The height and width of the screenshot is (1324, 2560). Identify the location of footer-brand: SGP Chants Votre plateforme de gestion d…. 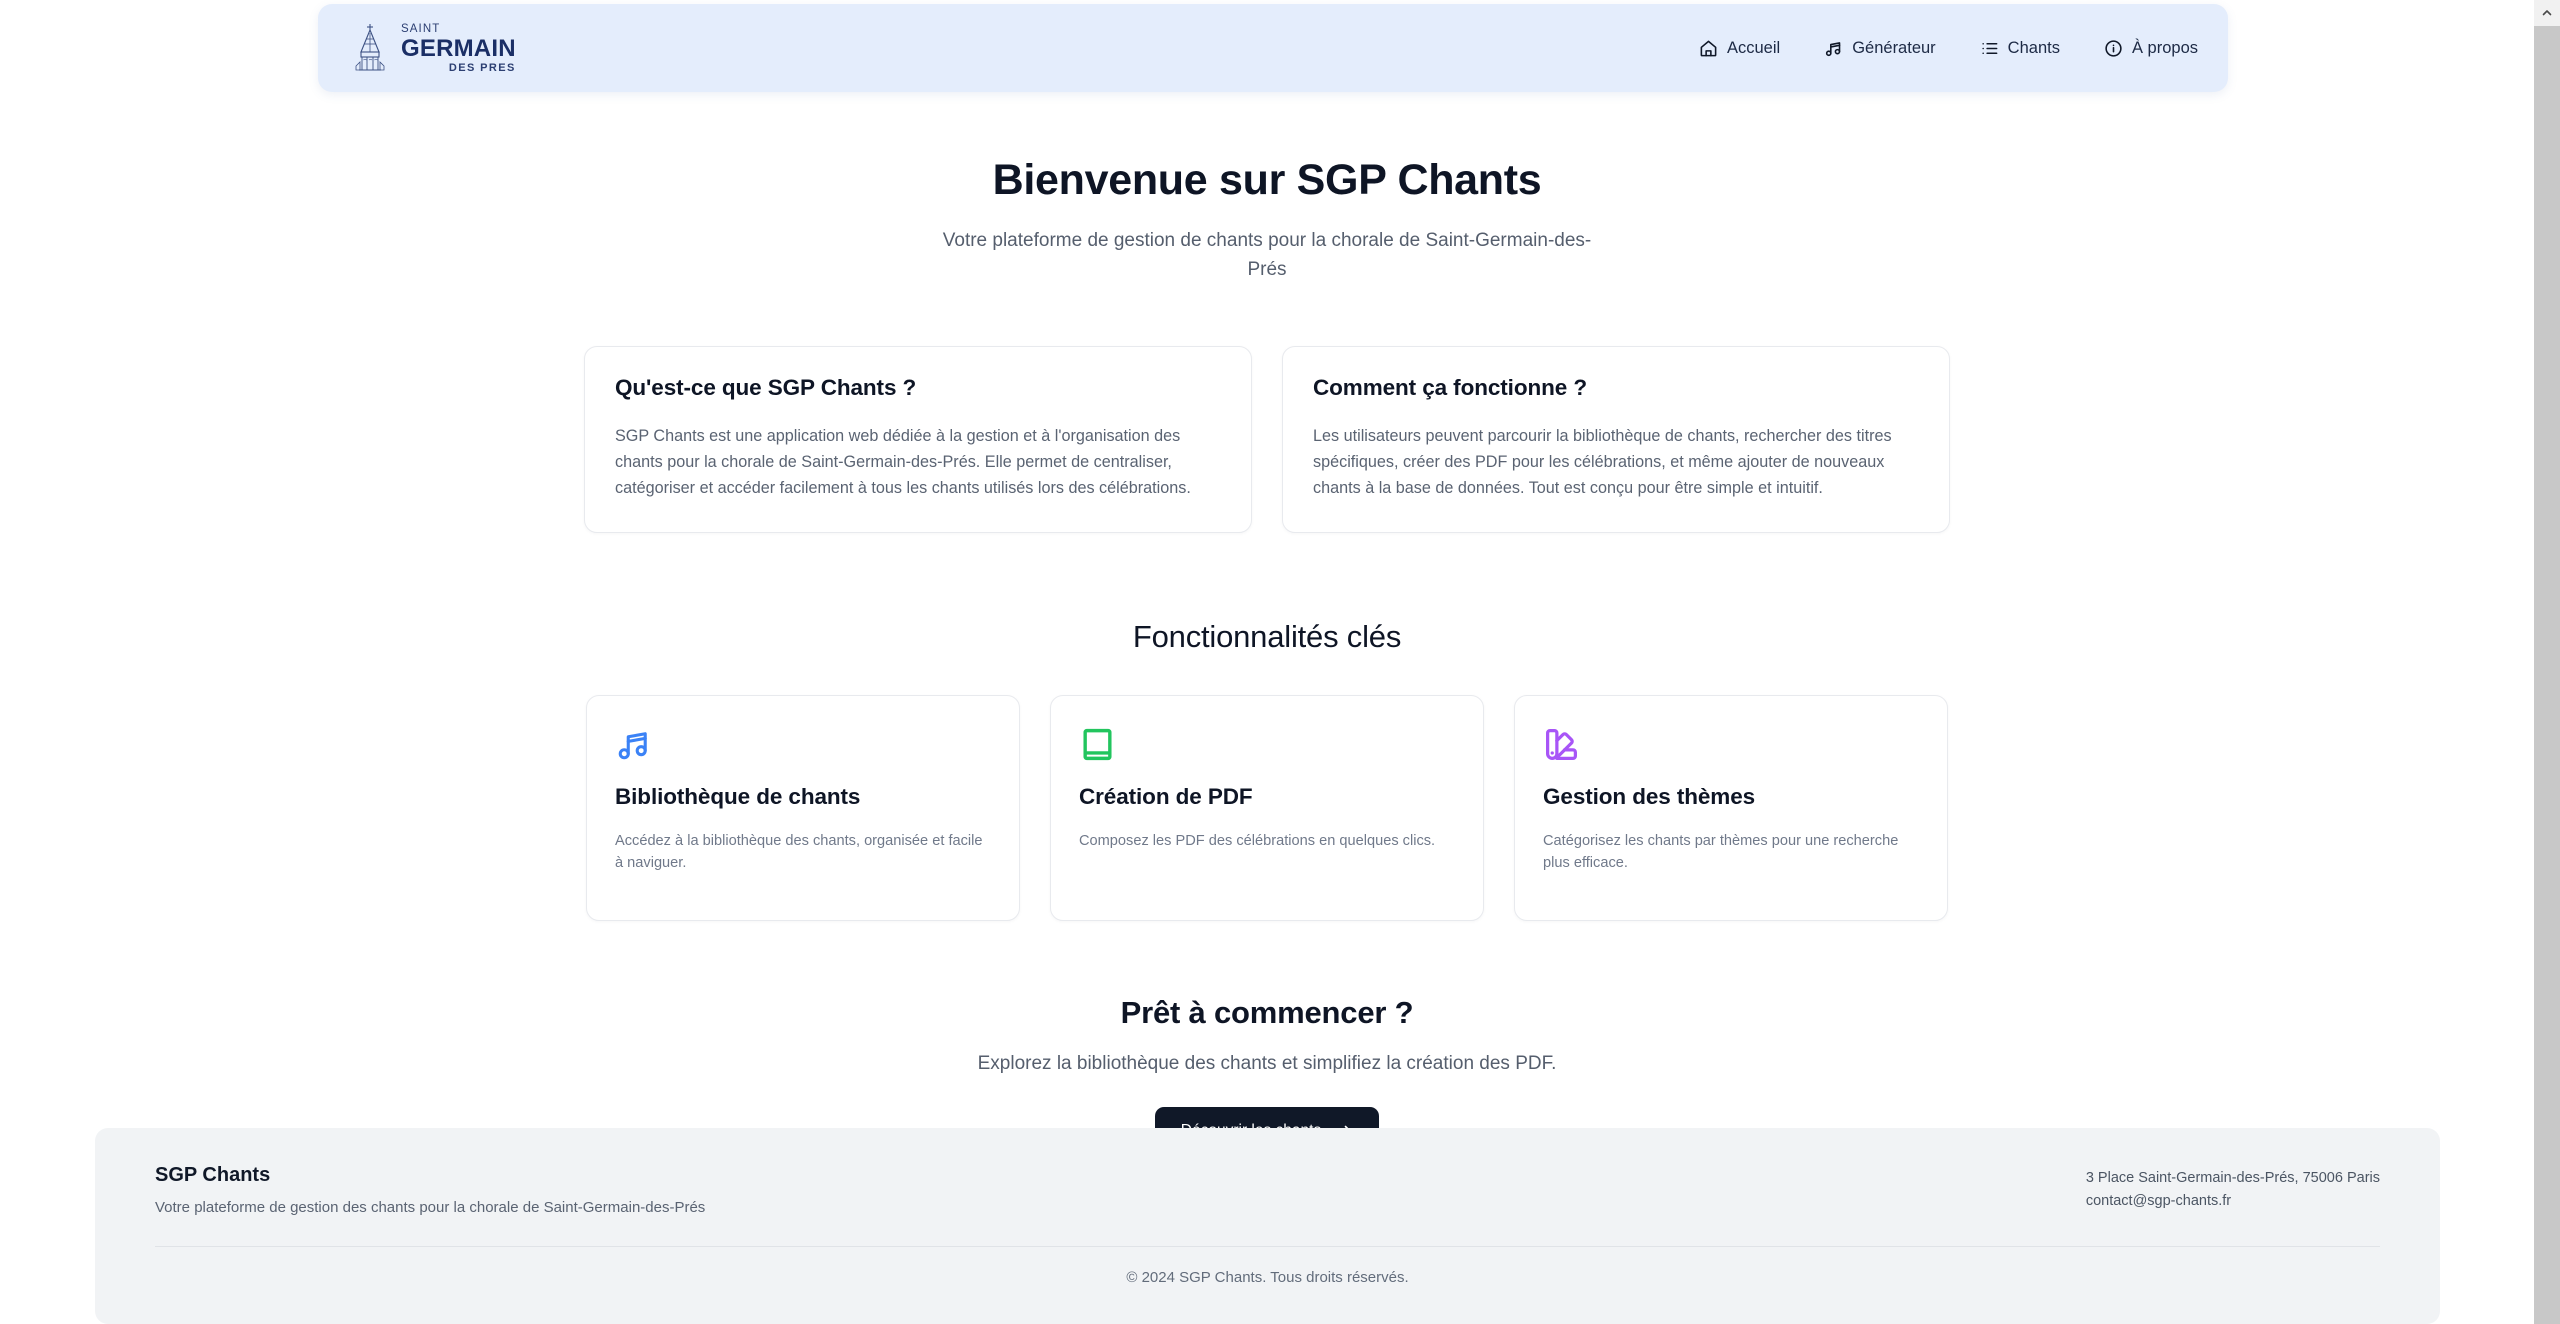
(430, 1190).